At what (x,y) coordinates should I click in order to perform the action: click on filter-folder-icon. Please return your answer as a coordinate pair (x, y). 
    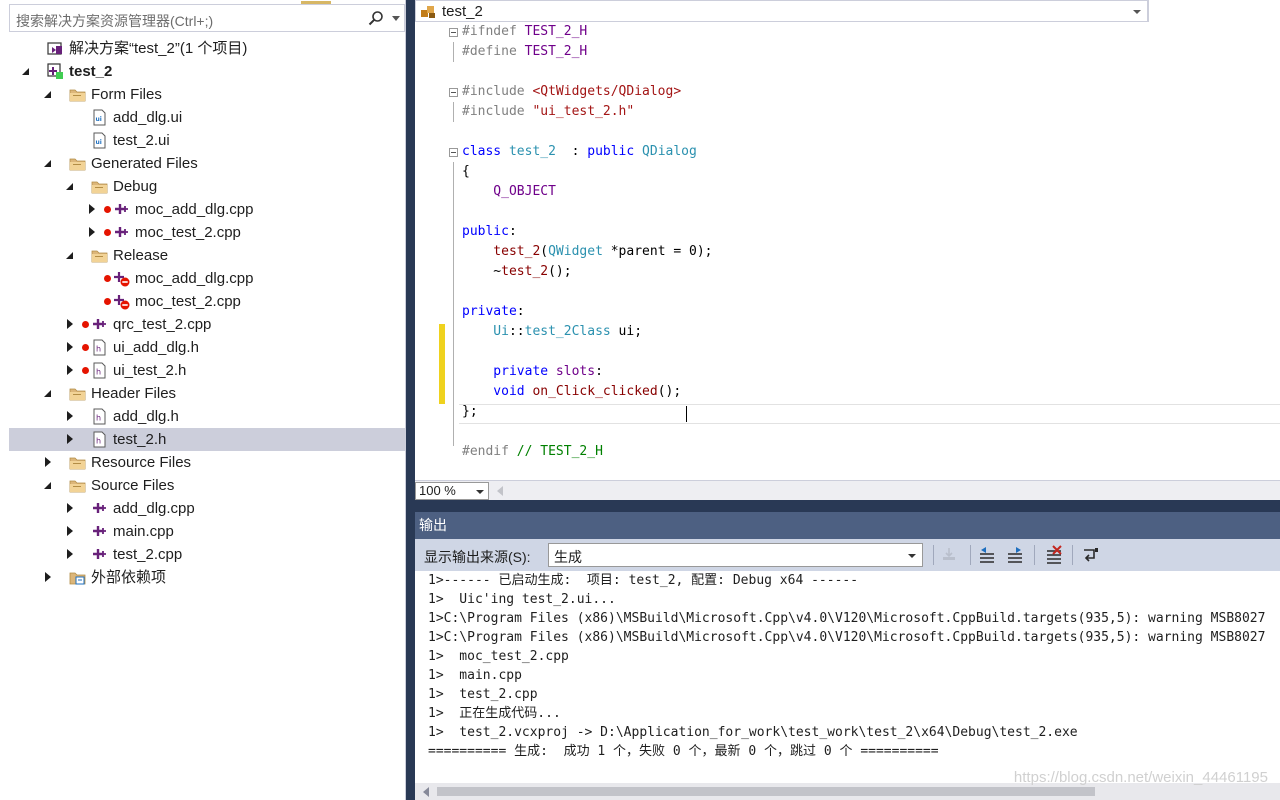
    Looking at the image, I should click on (99, 256).